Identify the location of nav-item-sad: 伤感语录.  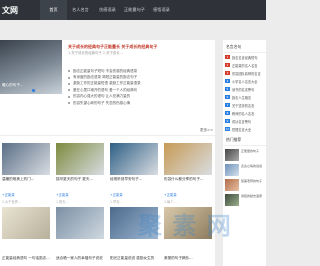
(107, 10).